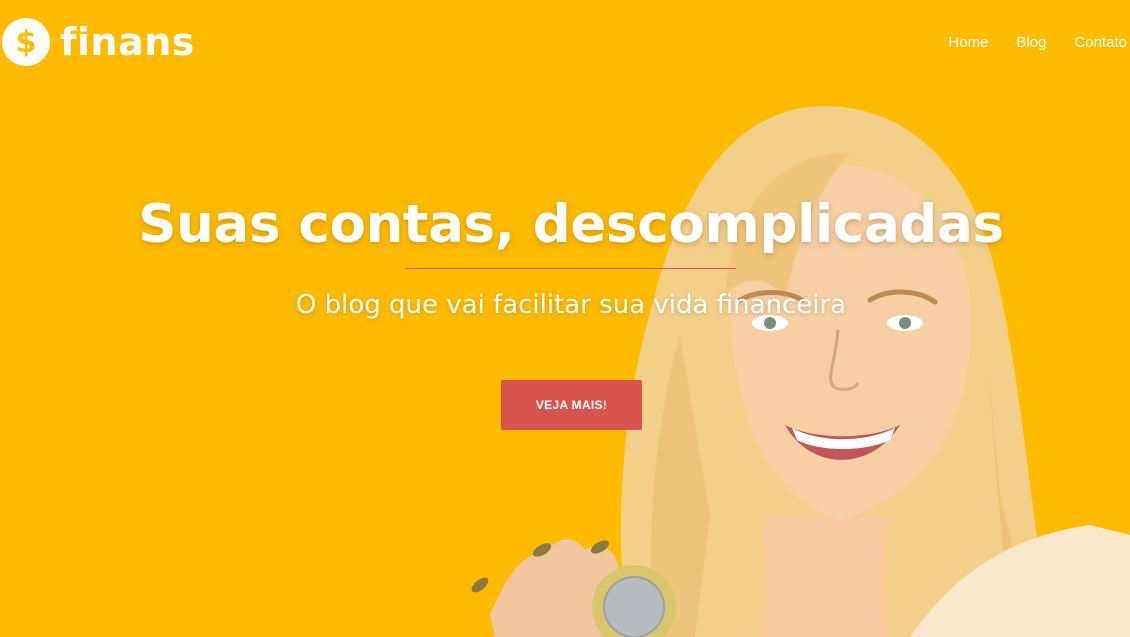 The image size is (1130, 637). I want to click on main-nav: Home Blog Contato, so click(1025, 43).